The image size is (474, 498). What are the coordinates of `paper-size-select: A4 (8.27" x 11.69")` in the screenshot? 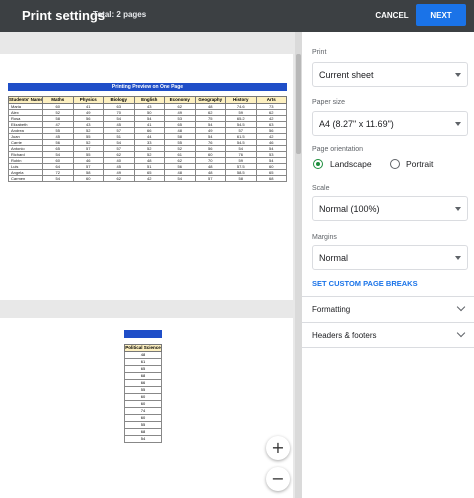 It's located at (390, 123).